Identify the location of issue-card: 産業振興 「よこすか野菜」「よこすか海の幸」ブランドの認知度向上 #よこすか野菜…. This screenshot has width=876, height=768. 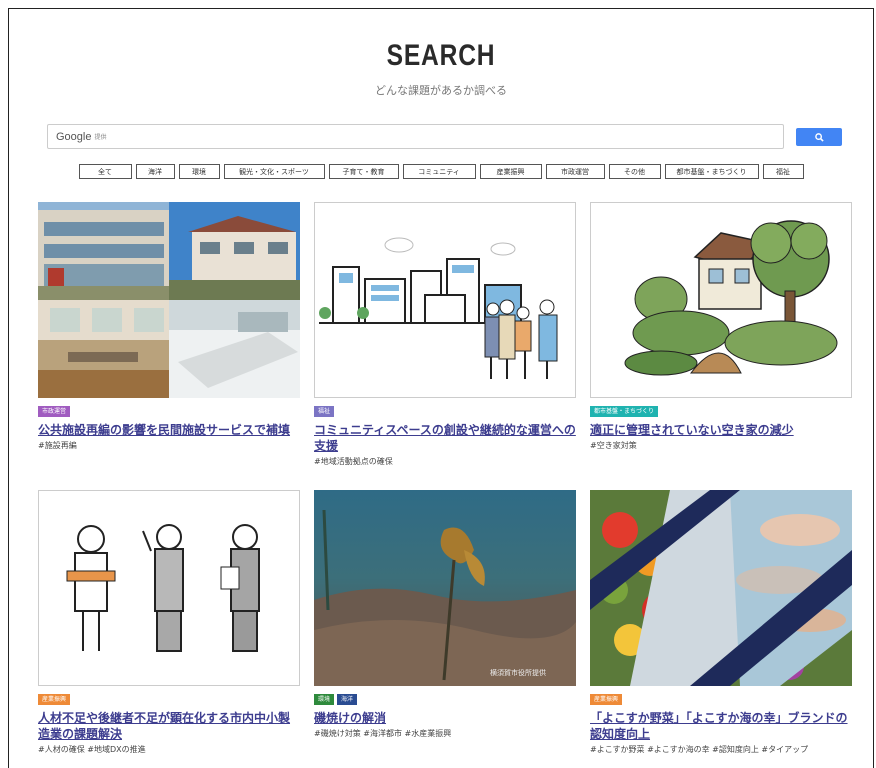
(721, 622).